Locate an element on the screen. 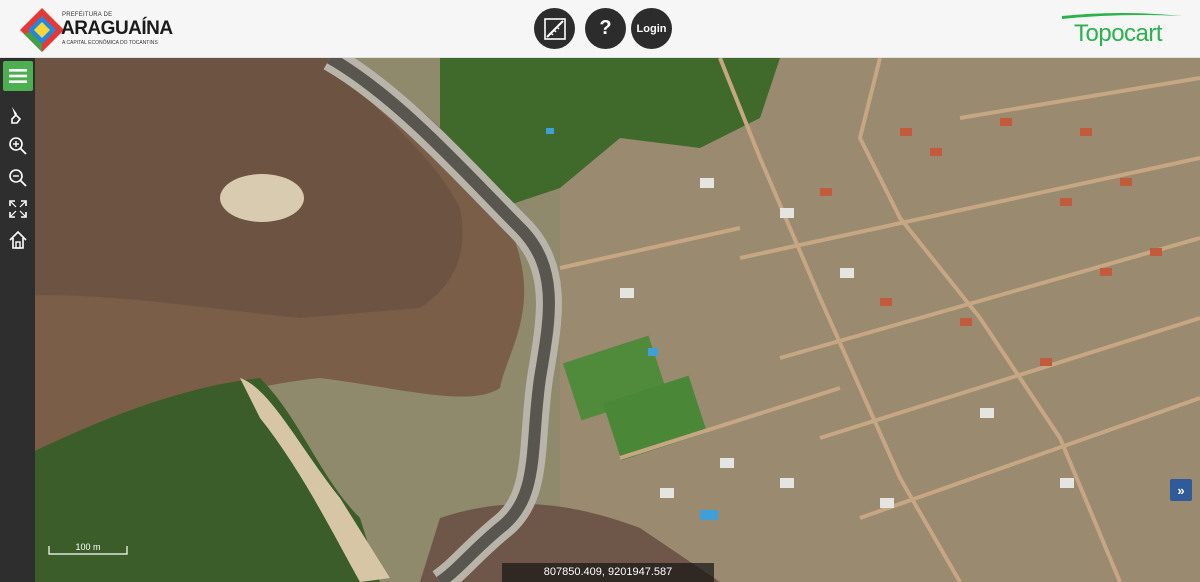 The width and height of the screenshot is (1200, 582). map-tools-sidebar is located at coordinates (17, 320).